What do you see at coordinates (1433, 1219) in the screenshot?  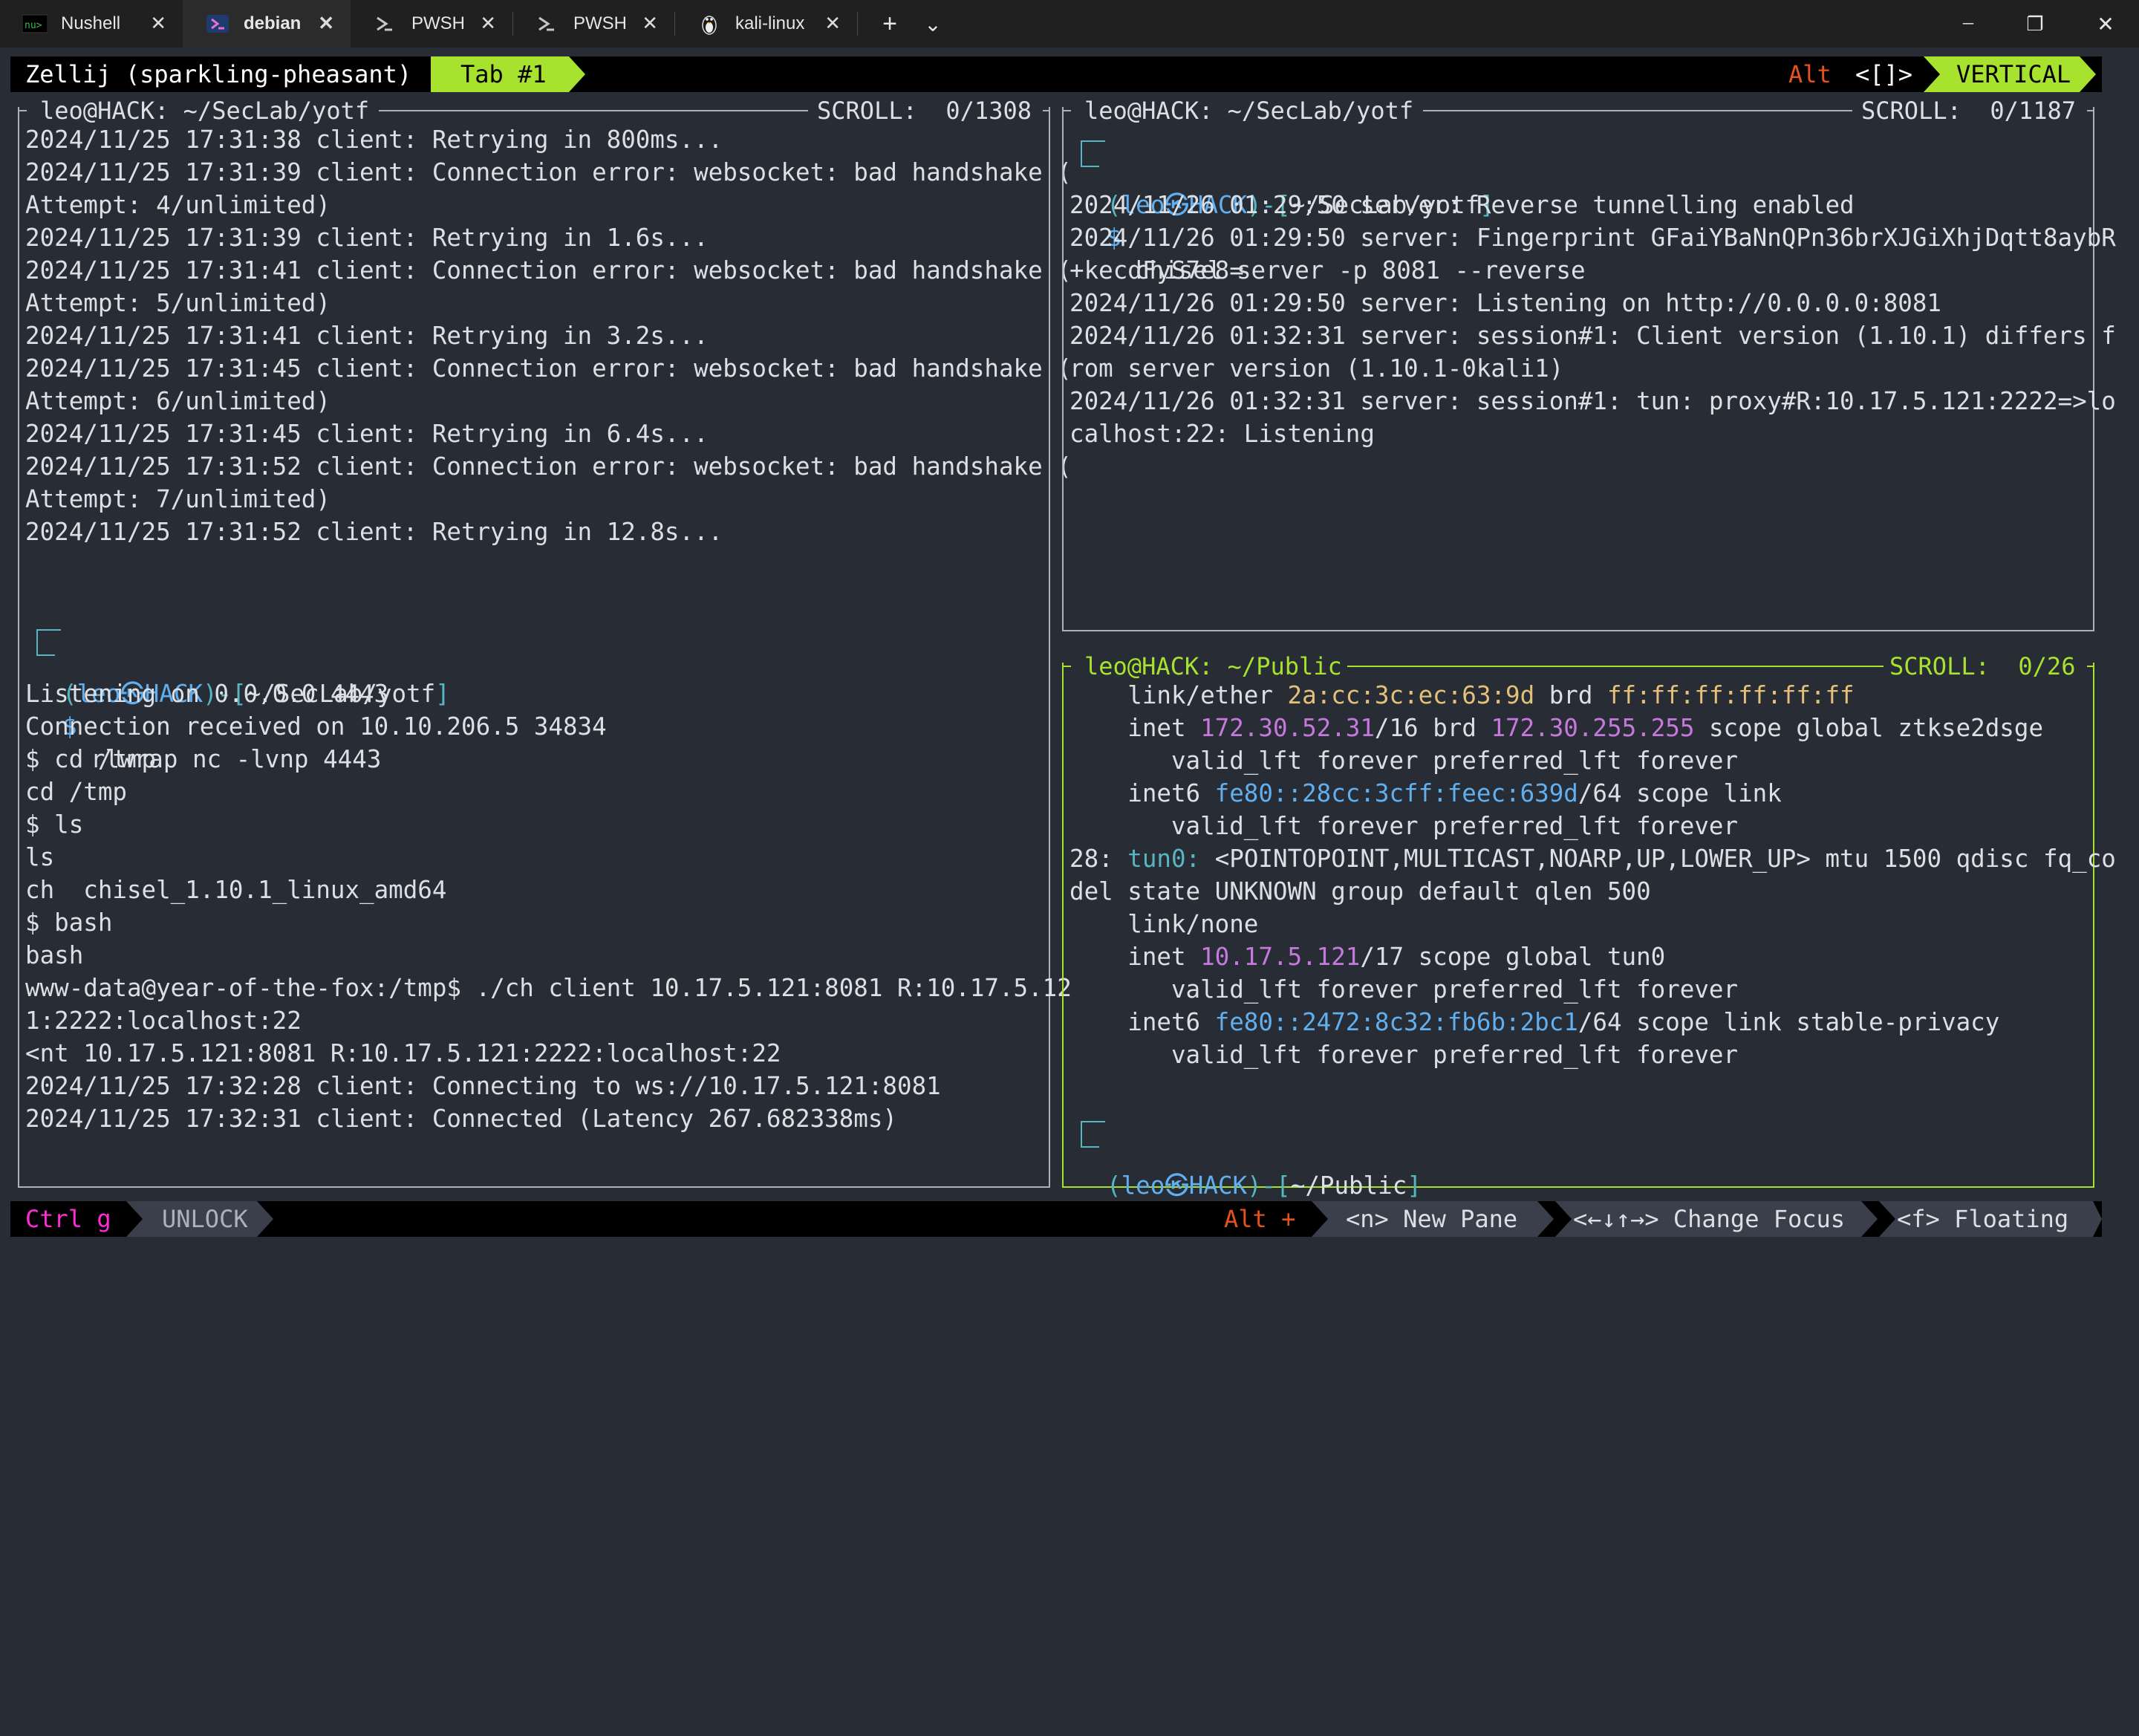 I see `new-pane-hint: <n> New Pane` at bounding box center [1433, 1219].